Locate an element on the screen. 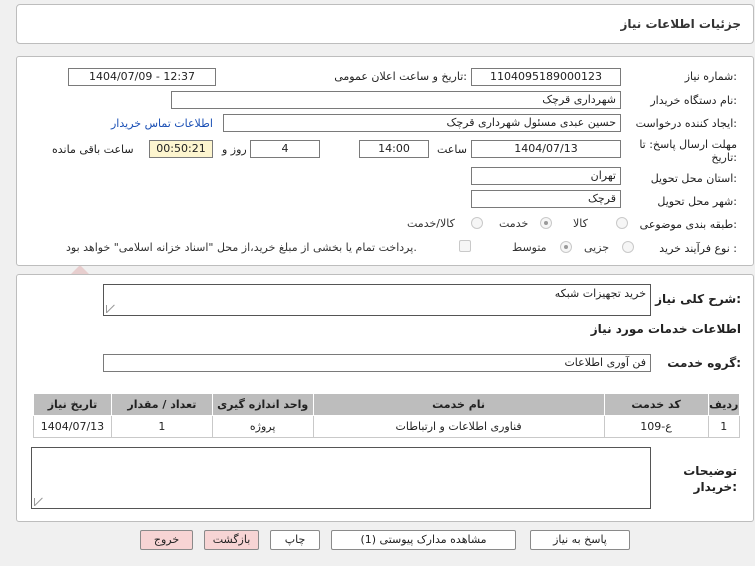 The height and width of the screenshot is (566, 755). deadline-time-field: 14:00 is located at coordinates (394, 149).